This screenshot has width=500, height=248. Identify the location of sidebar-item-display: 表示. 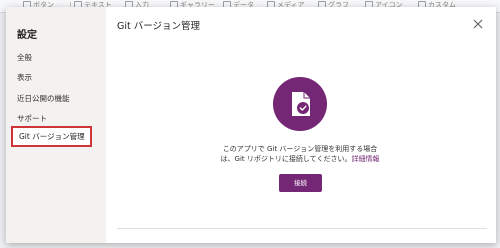
(24, 77).